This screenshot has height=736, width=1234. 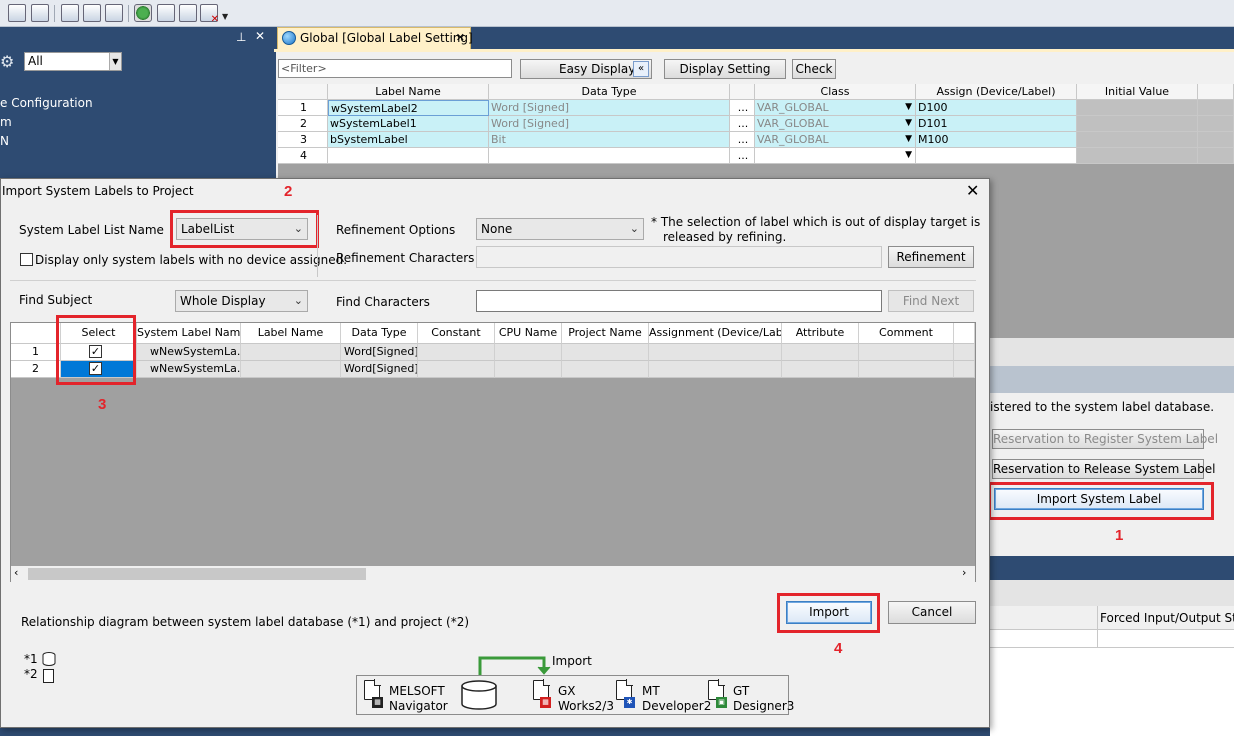 I want to click on nav-item: e Configuration, so click(x=46, y=103).